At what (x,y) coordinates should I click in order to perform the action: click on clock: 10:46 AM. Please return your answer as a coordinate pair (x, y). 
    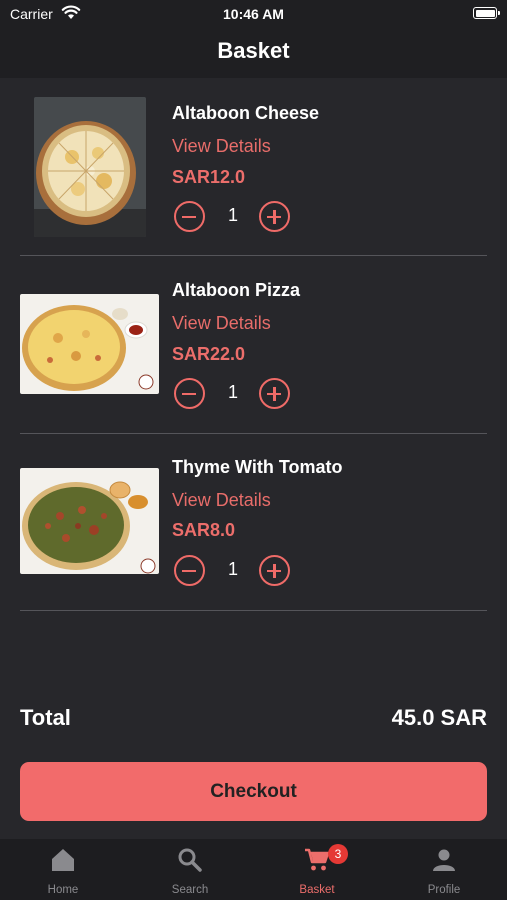
    Looking at the image, I should click on (253, 14).